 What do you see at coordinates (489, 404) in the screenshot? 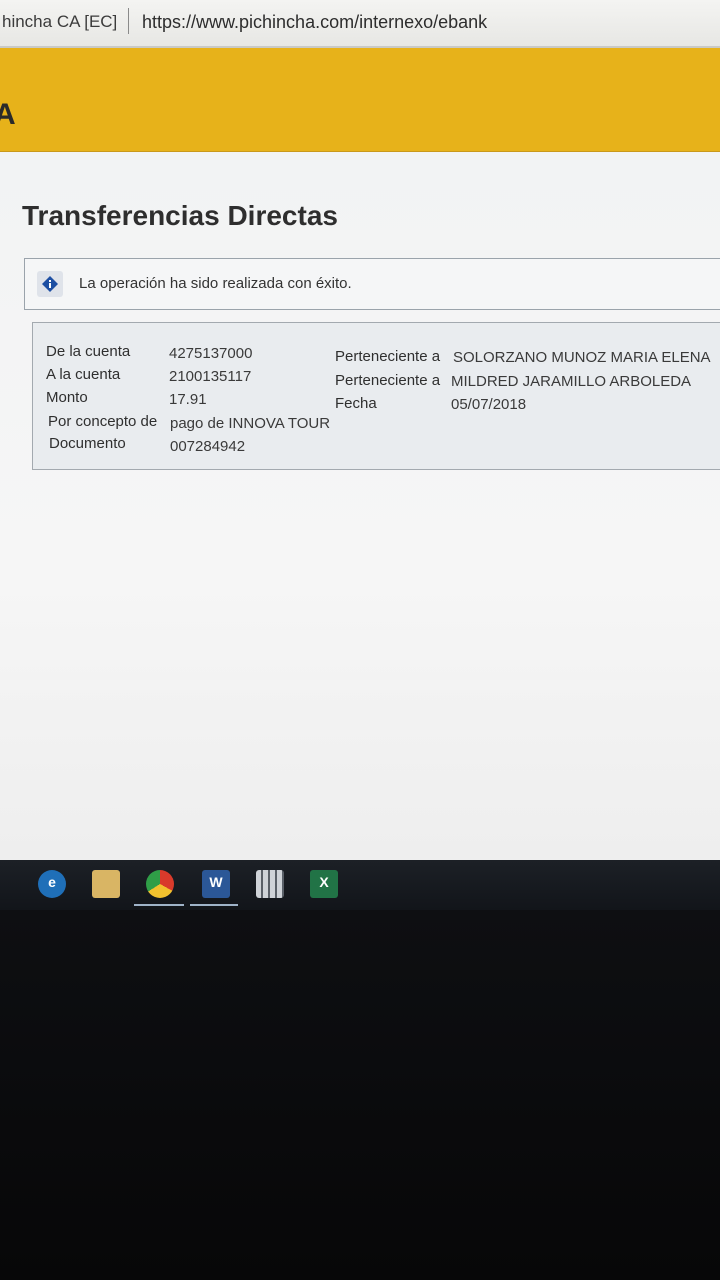
I see `date-value: 05/07/2018` at bounding box center [489, 404].